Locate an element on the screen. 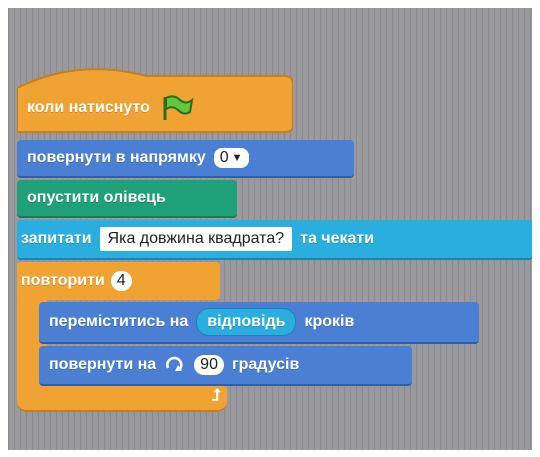 This screenshot has width=540, height=457. direction-dropdown: 0 ▼ is located at coordinates (231, 158).